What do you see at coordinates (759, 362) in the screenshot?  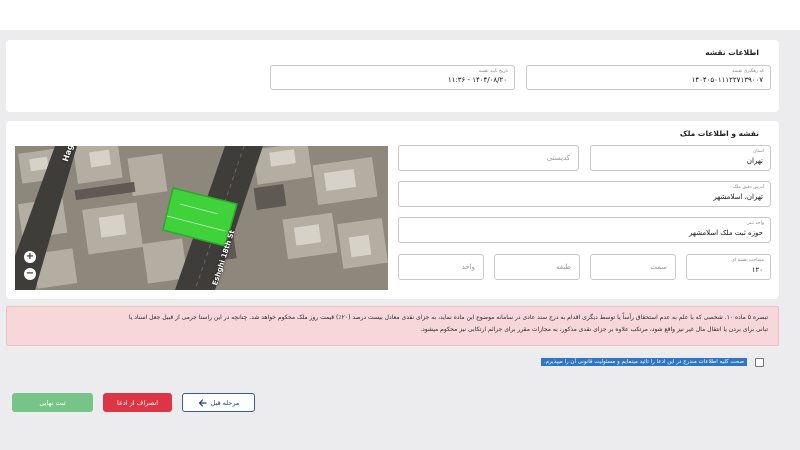 I see `consent-checkbox` at bounding box center [759, 362].